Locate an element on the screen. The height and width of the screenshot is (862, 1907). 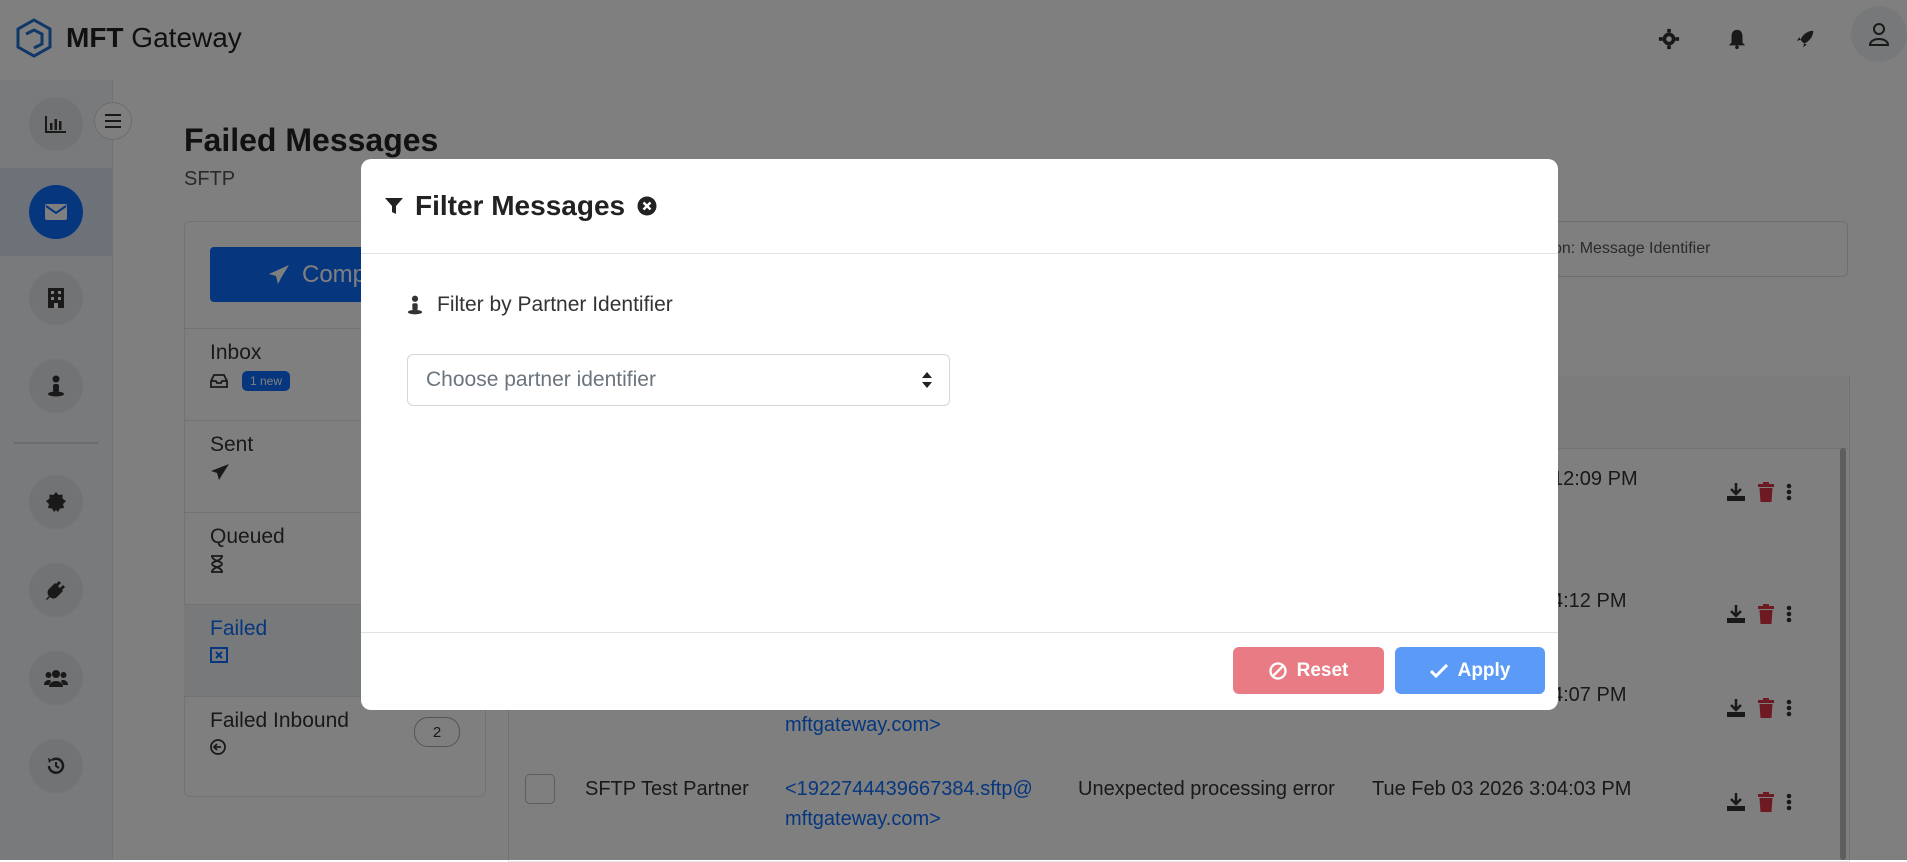
sort-arrows-icon is located at coordinates (927, 380).